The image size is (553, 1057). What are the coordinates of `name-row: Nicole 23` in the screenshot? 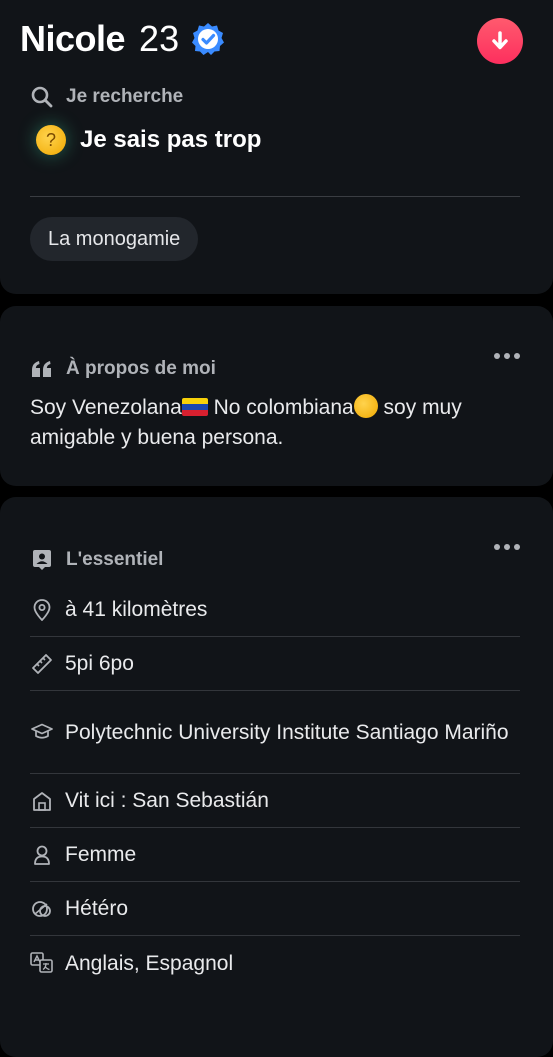 It's located at (122, 39).